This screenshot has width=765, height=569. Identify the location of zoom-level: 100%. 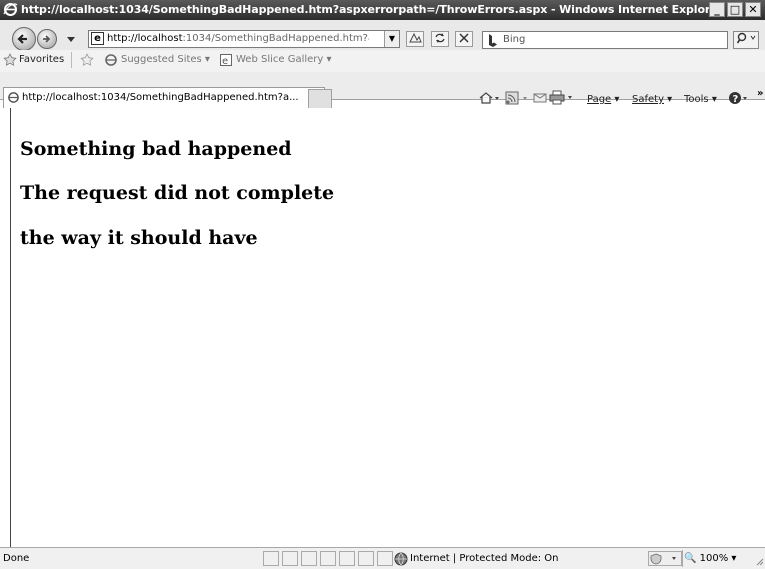
(714, 558).